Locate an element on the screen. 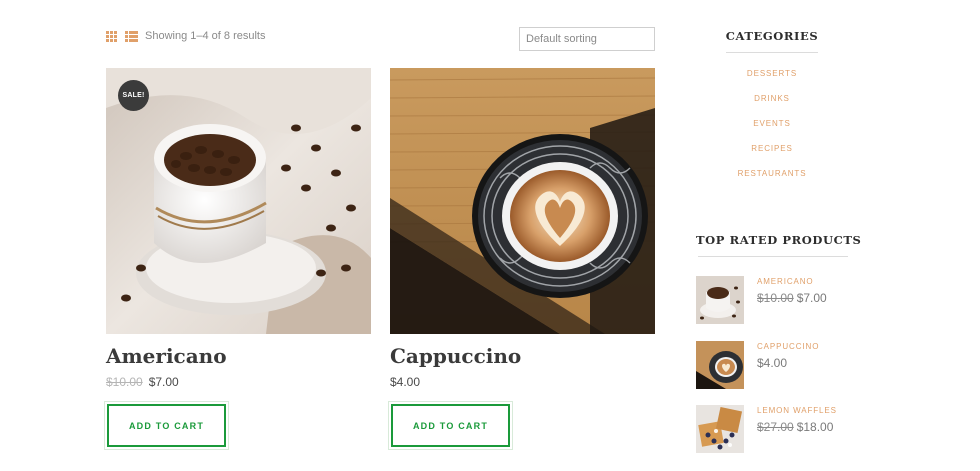 The height and width of the screenshot is (471, 980). product-price: $10.00 $7.00 is located at coordinates (238, 382).